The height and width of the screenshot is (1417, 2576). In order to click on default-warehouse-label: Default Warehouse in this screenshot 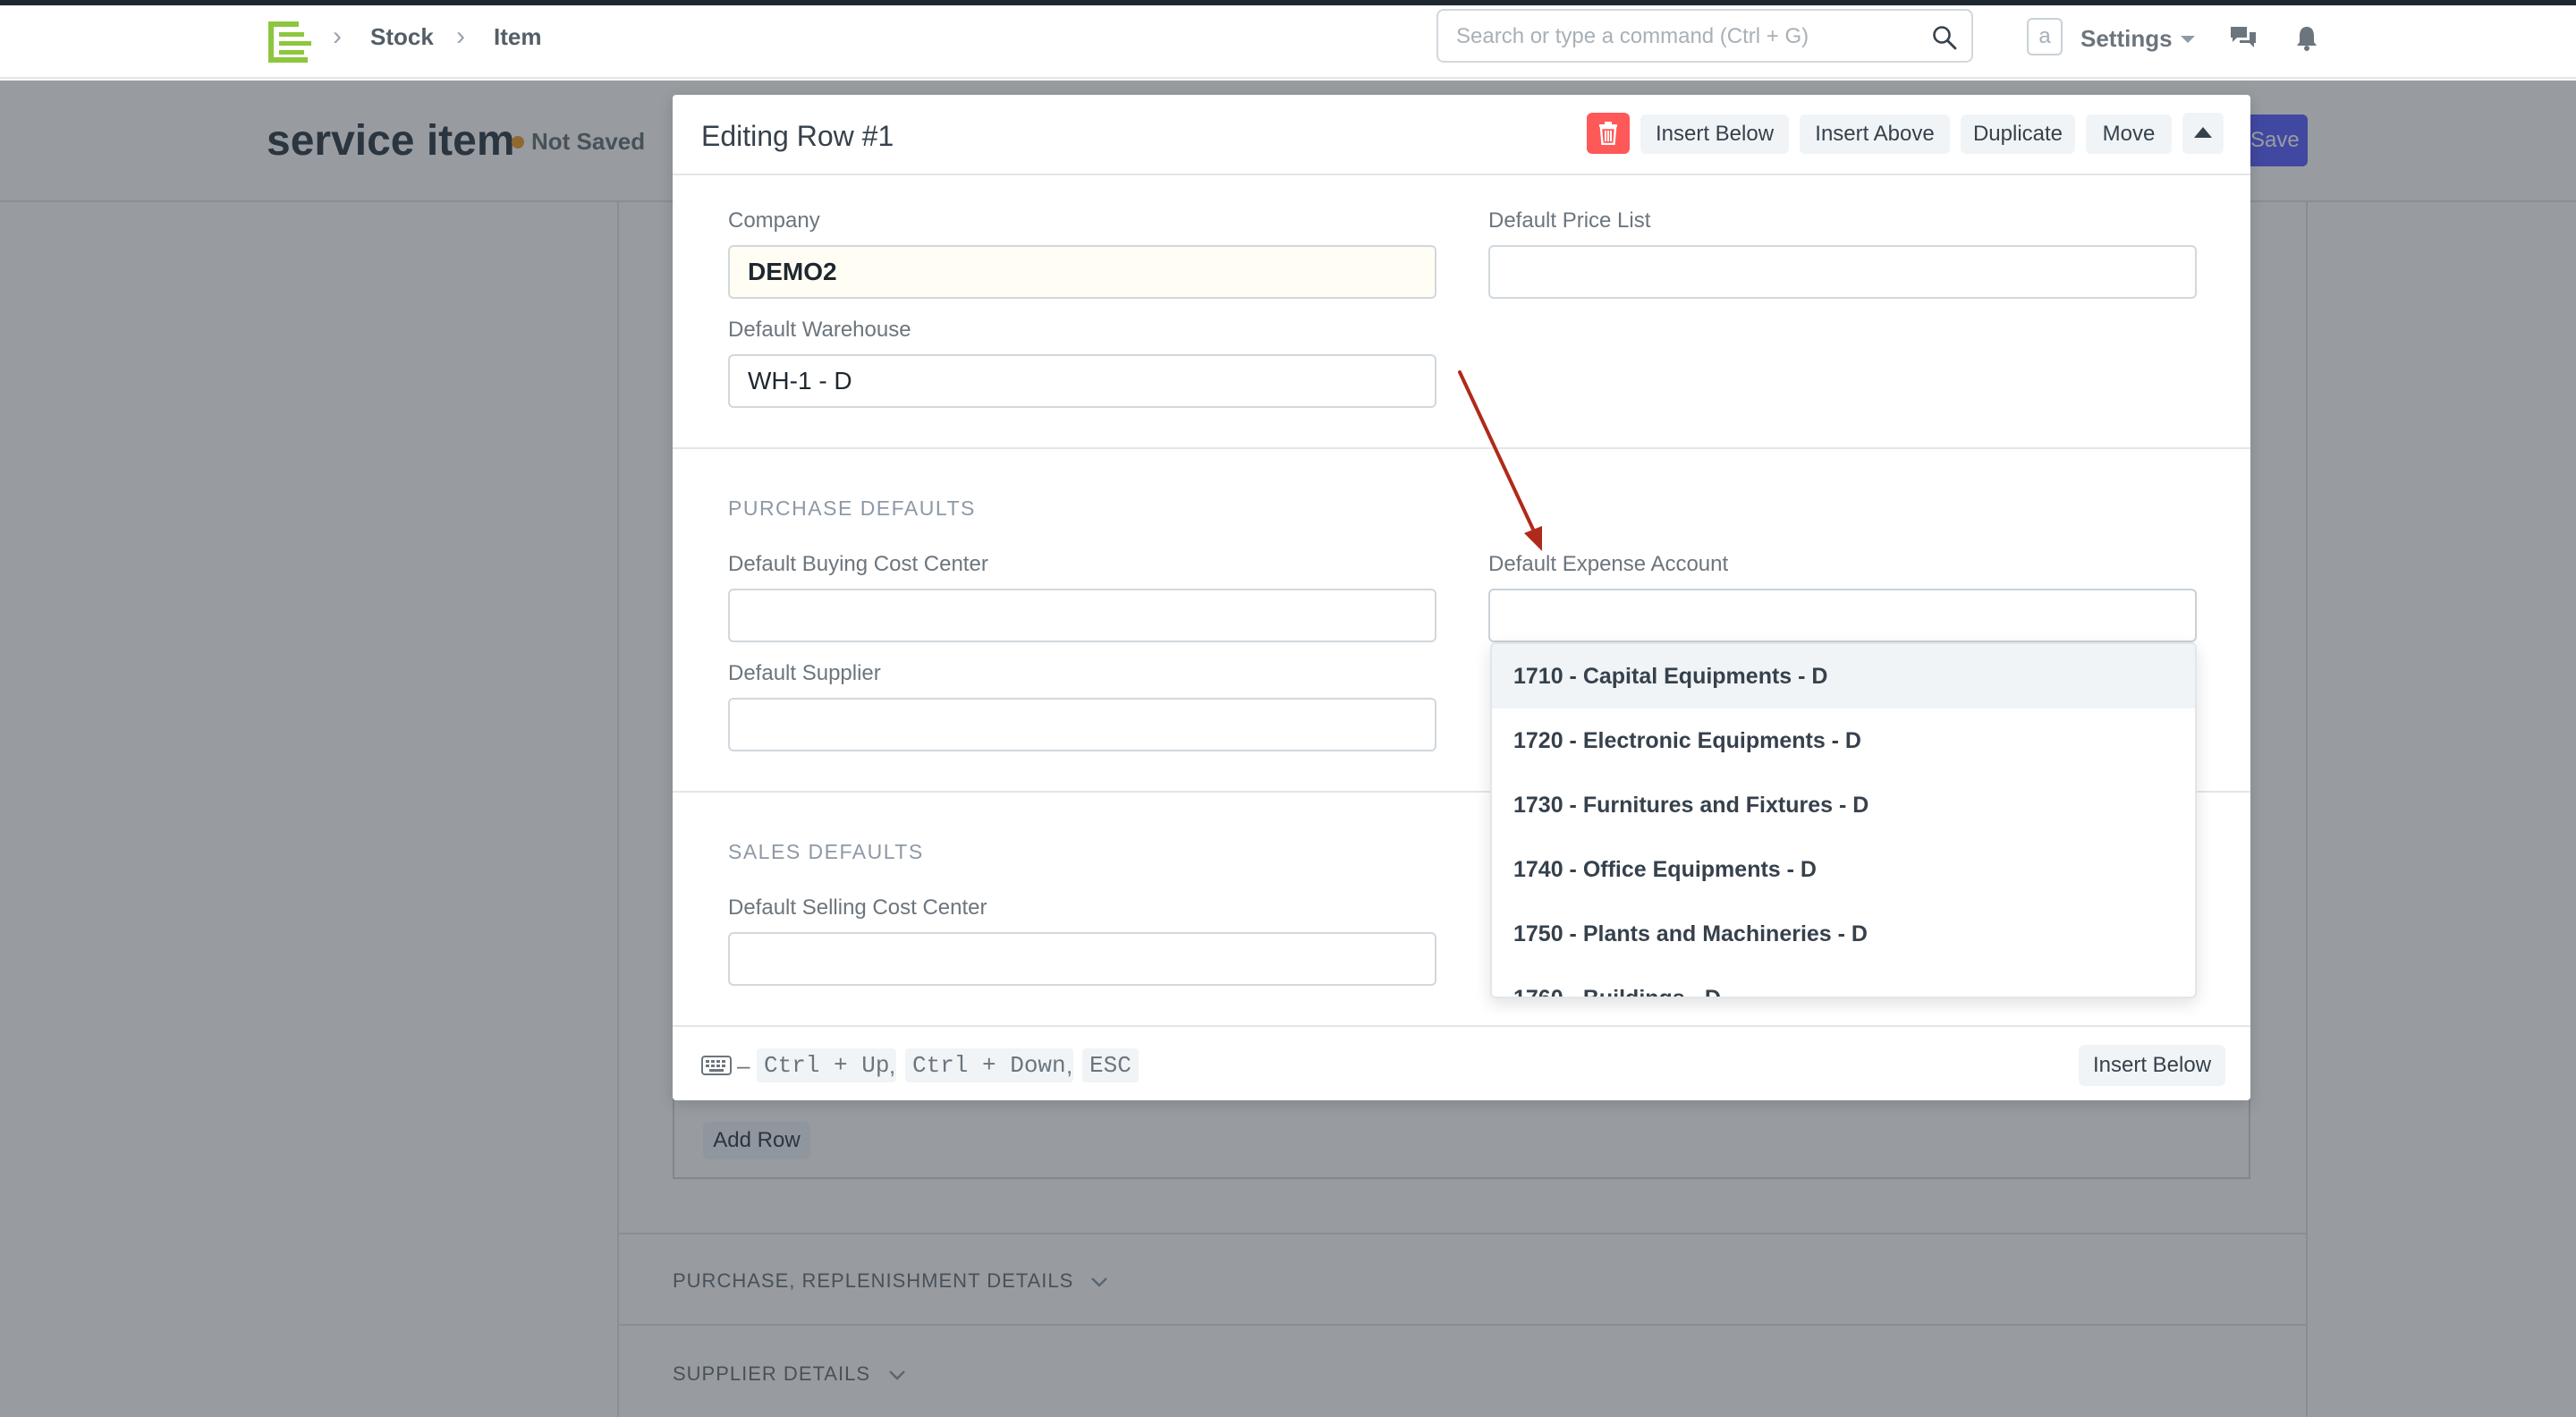, I will do `click(819, 330)`.